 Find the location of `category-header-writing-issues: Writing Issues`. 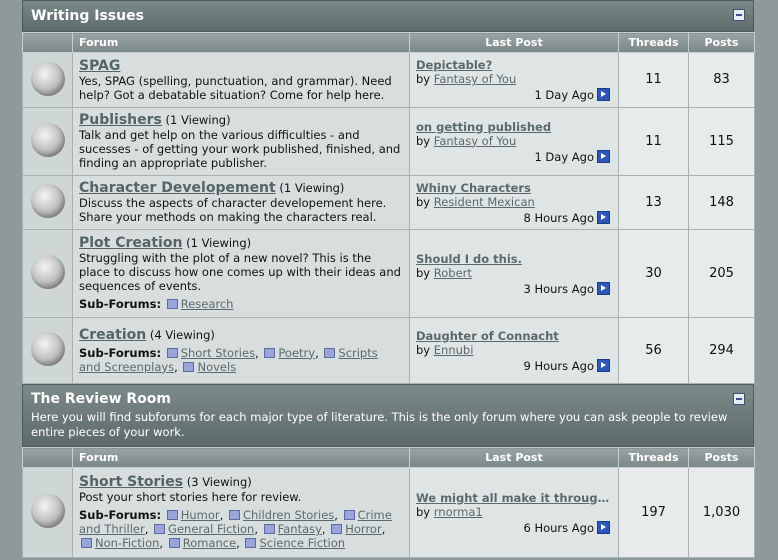

category-header-writing-issues: Writing Issues is located at coordinates (388, 16).